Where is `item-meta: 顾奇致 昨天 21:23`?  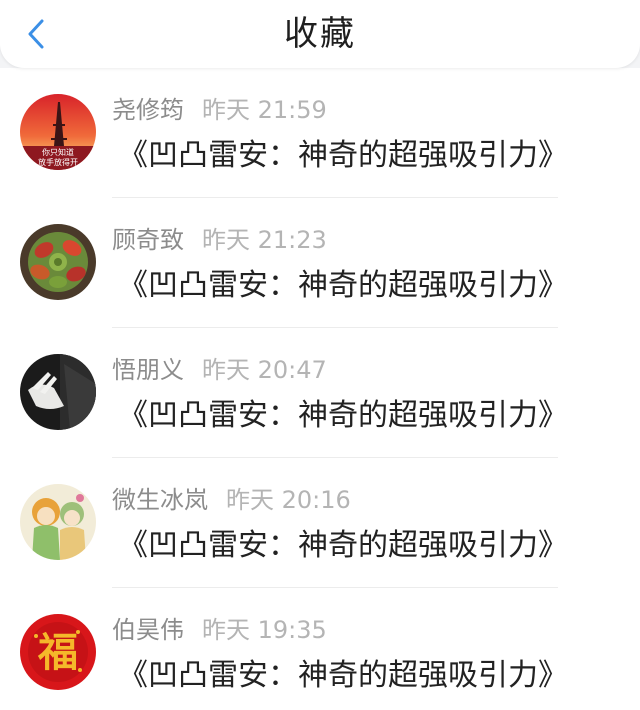 item-meta: 顾奇致 昨天 21:23 is located at coordinates (219, 240).